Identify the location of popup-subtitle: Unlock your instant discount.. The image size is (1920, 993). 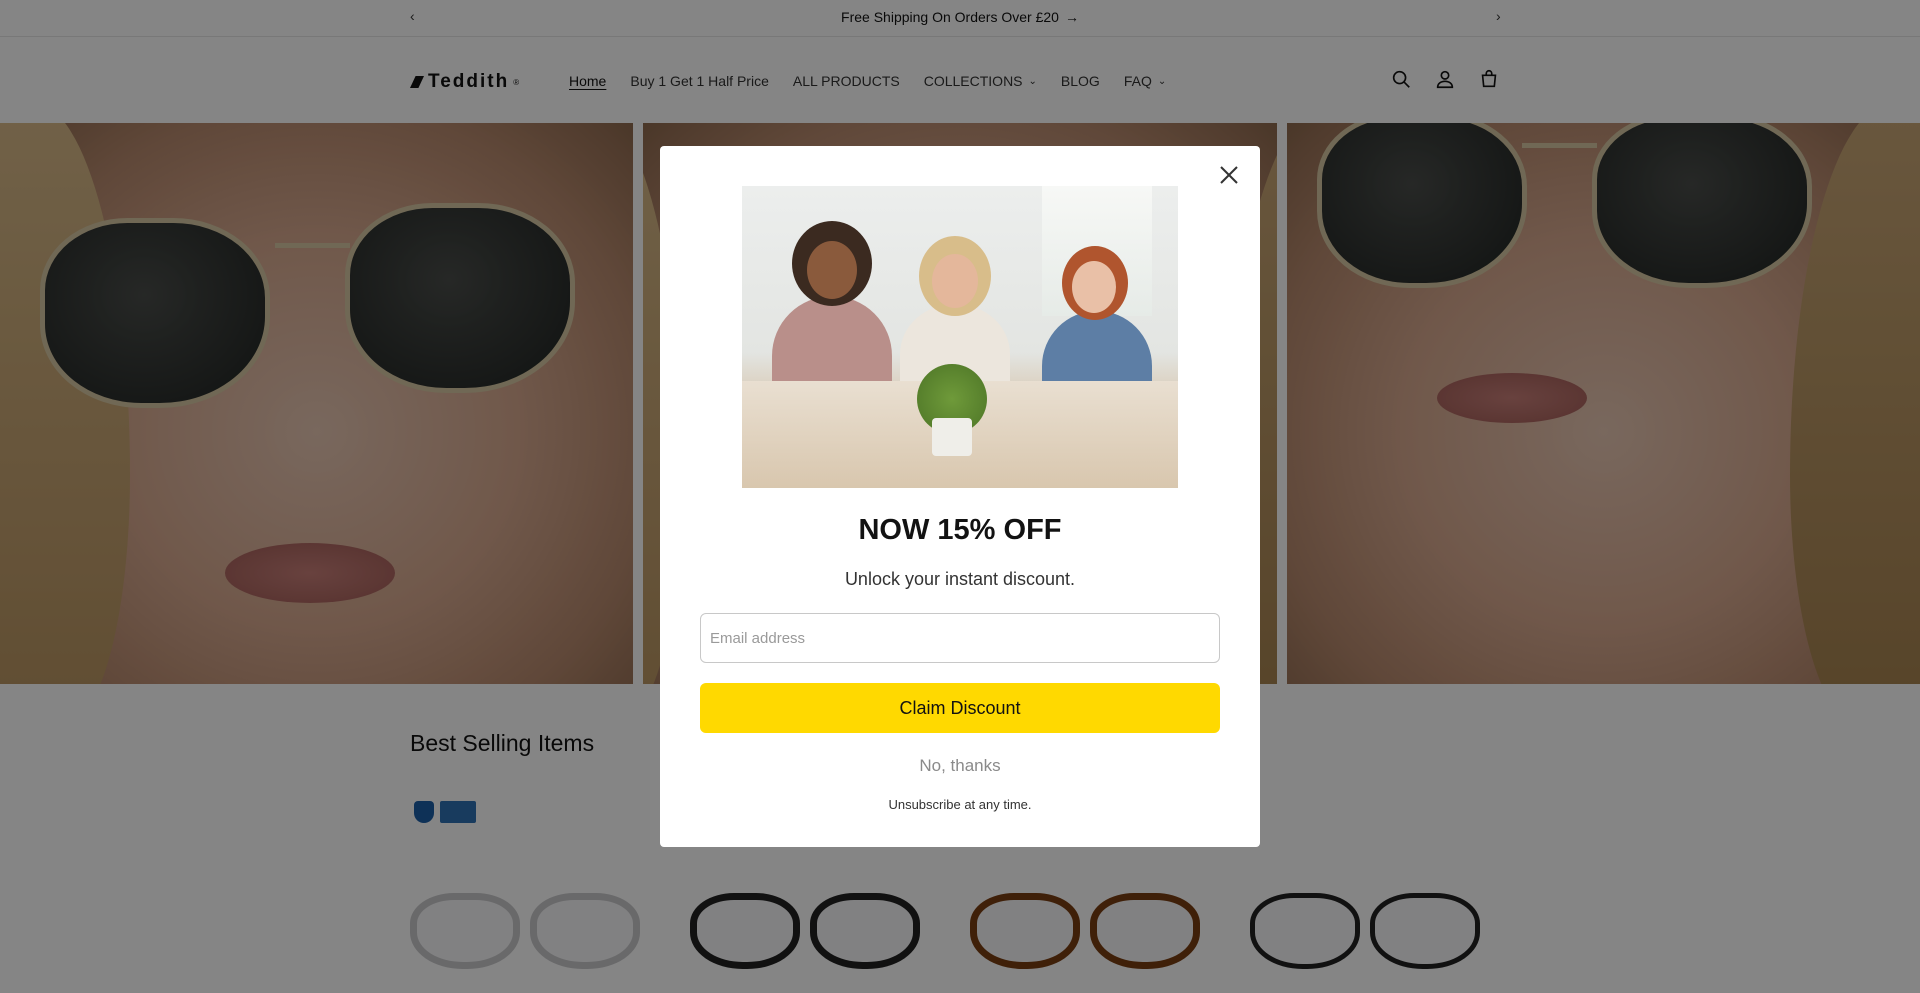
(960, 579).